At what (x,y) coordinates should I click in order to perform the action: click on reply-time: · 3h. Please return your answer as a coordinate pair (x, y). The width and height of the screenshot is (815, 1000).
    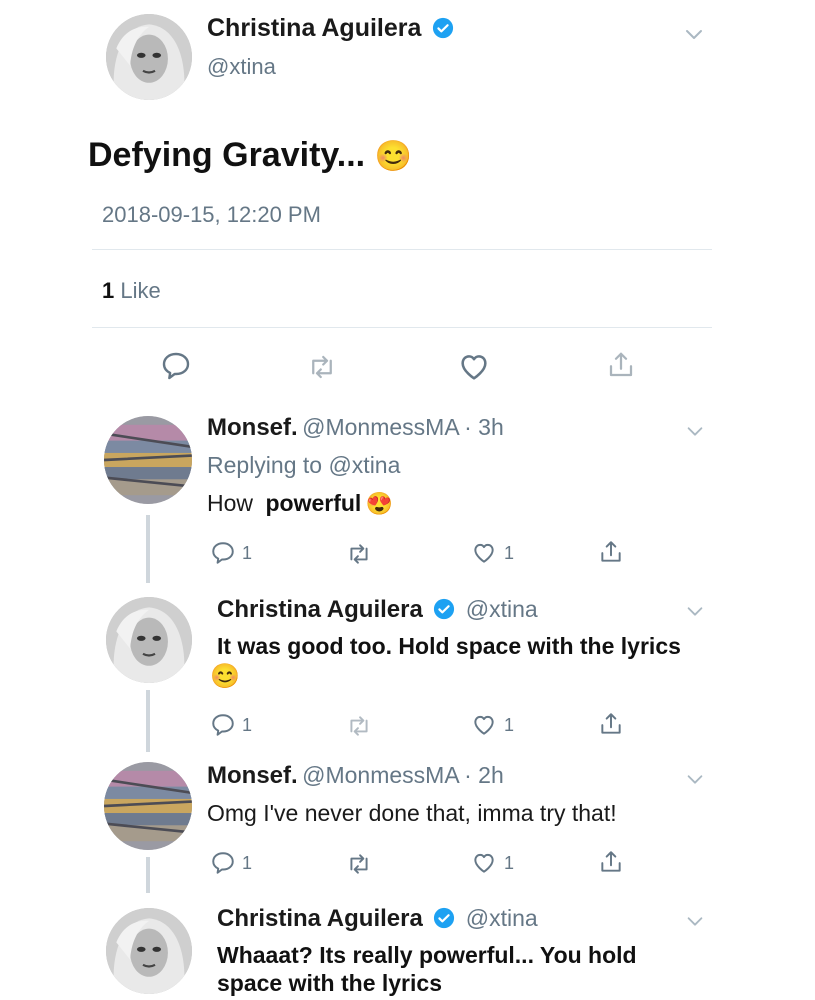
    Looking at the image, I should click on (484, 427).